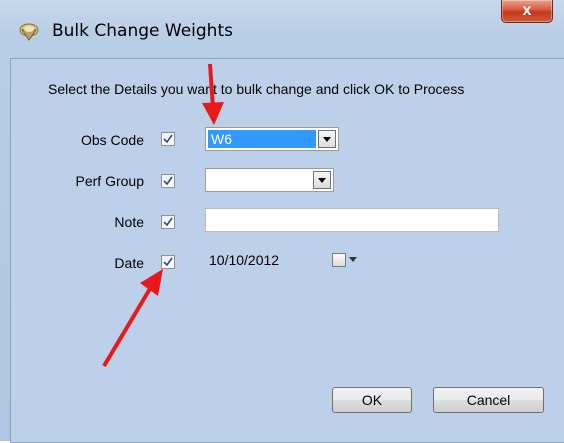 The height and width of the screenshot is (443, 564). What do you see at coordinates (269, 180) in the screenshot?
I see `perf-group-select` at bounding box center [269, 180].